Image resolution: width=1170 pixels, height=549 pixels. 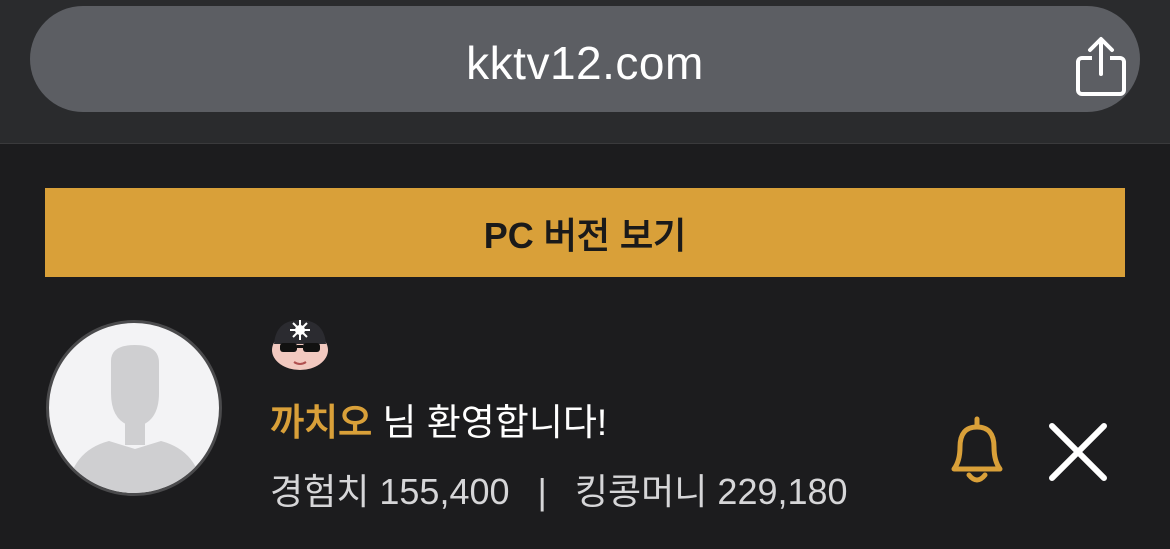 What do you see at coordinates (321, 422) in the screenshot?
I see `user-nickname: 까치오` at bounding box center [321, 422].